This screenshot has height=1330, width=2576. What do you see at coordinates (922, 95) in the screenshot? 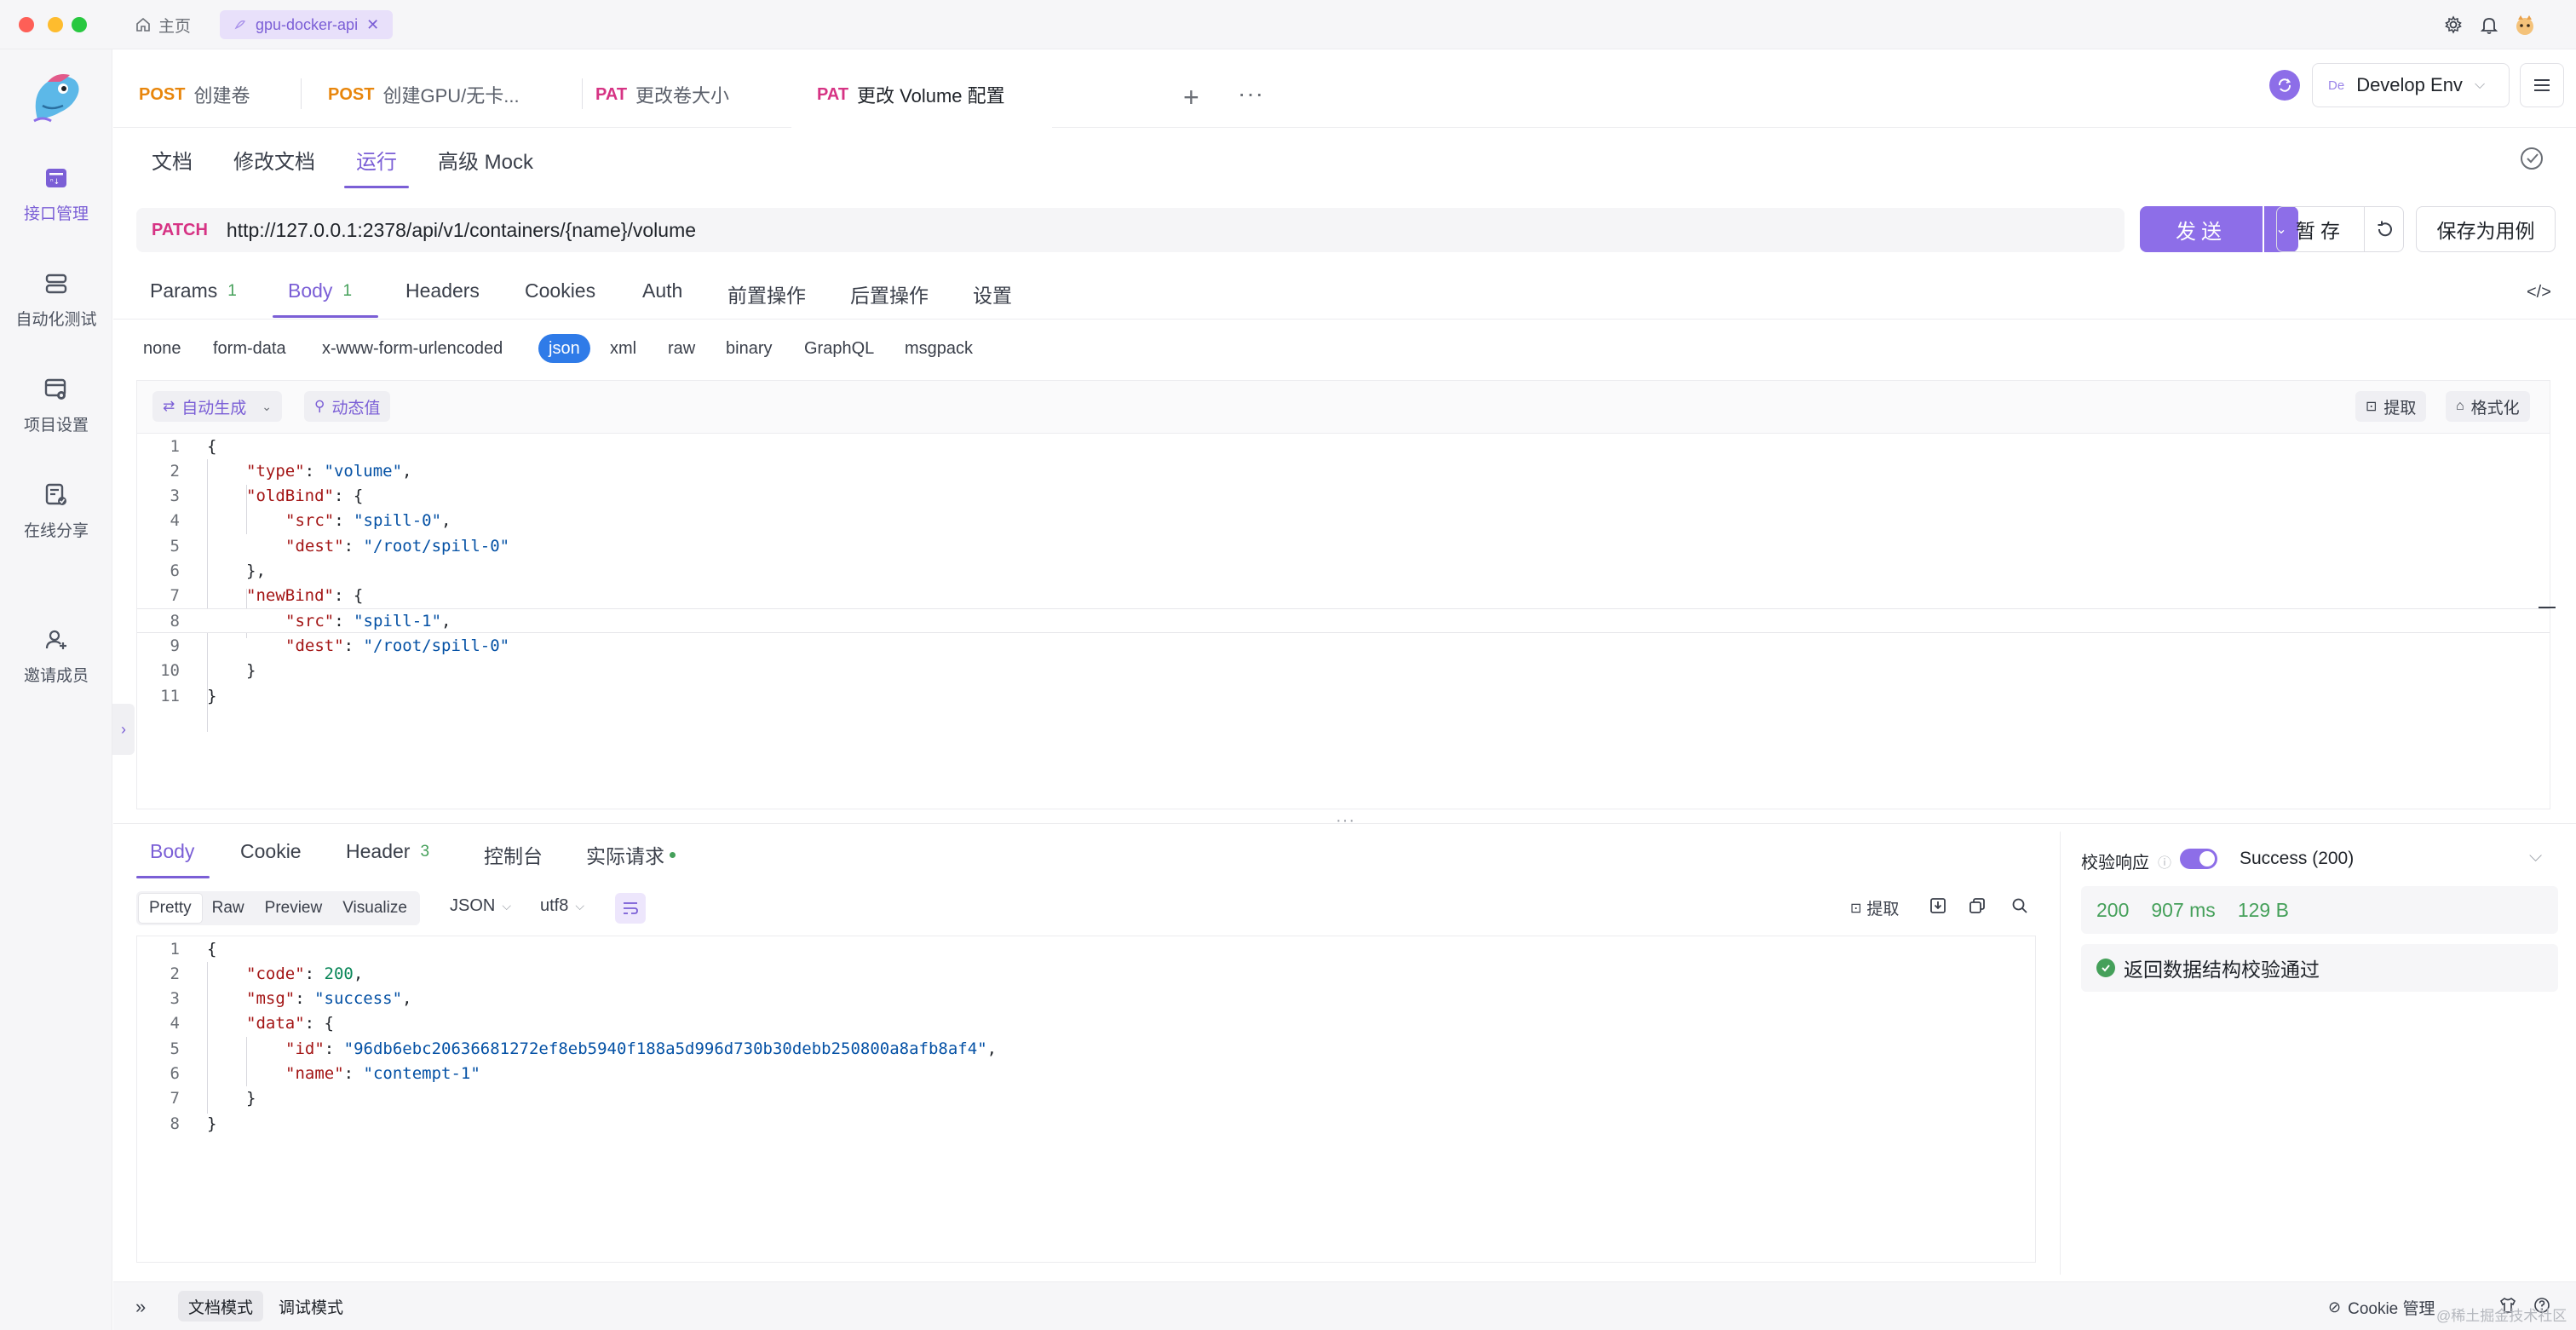
I see `request-tab-change-volume-config: PAT 更改 Volume 配置` at bounding box center [922, 95].